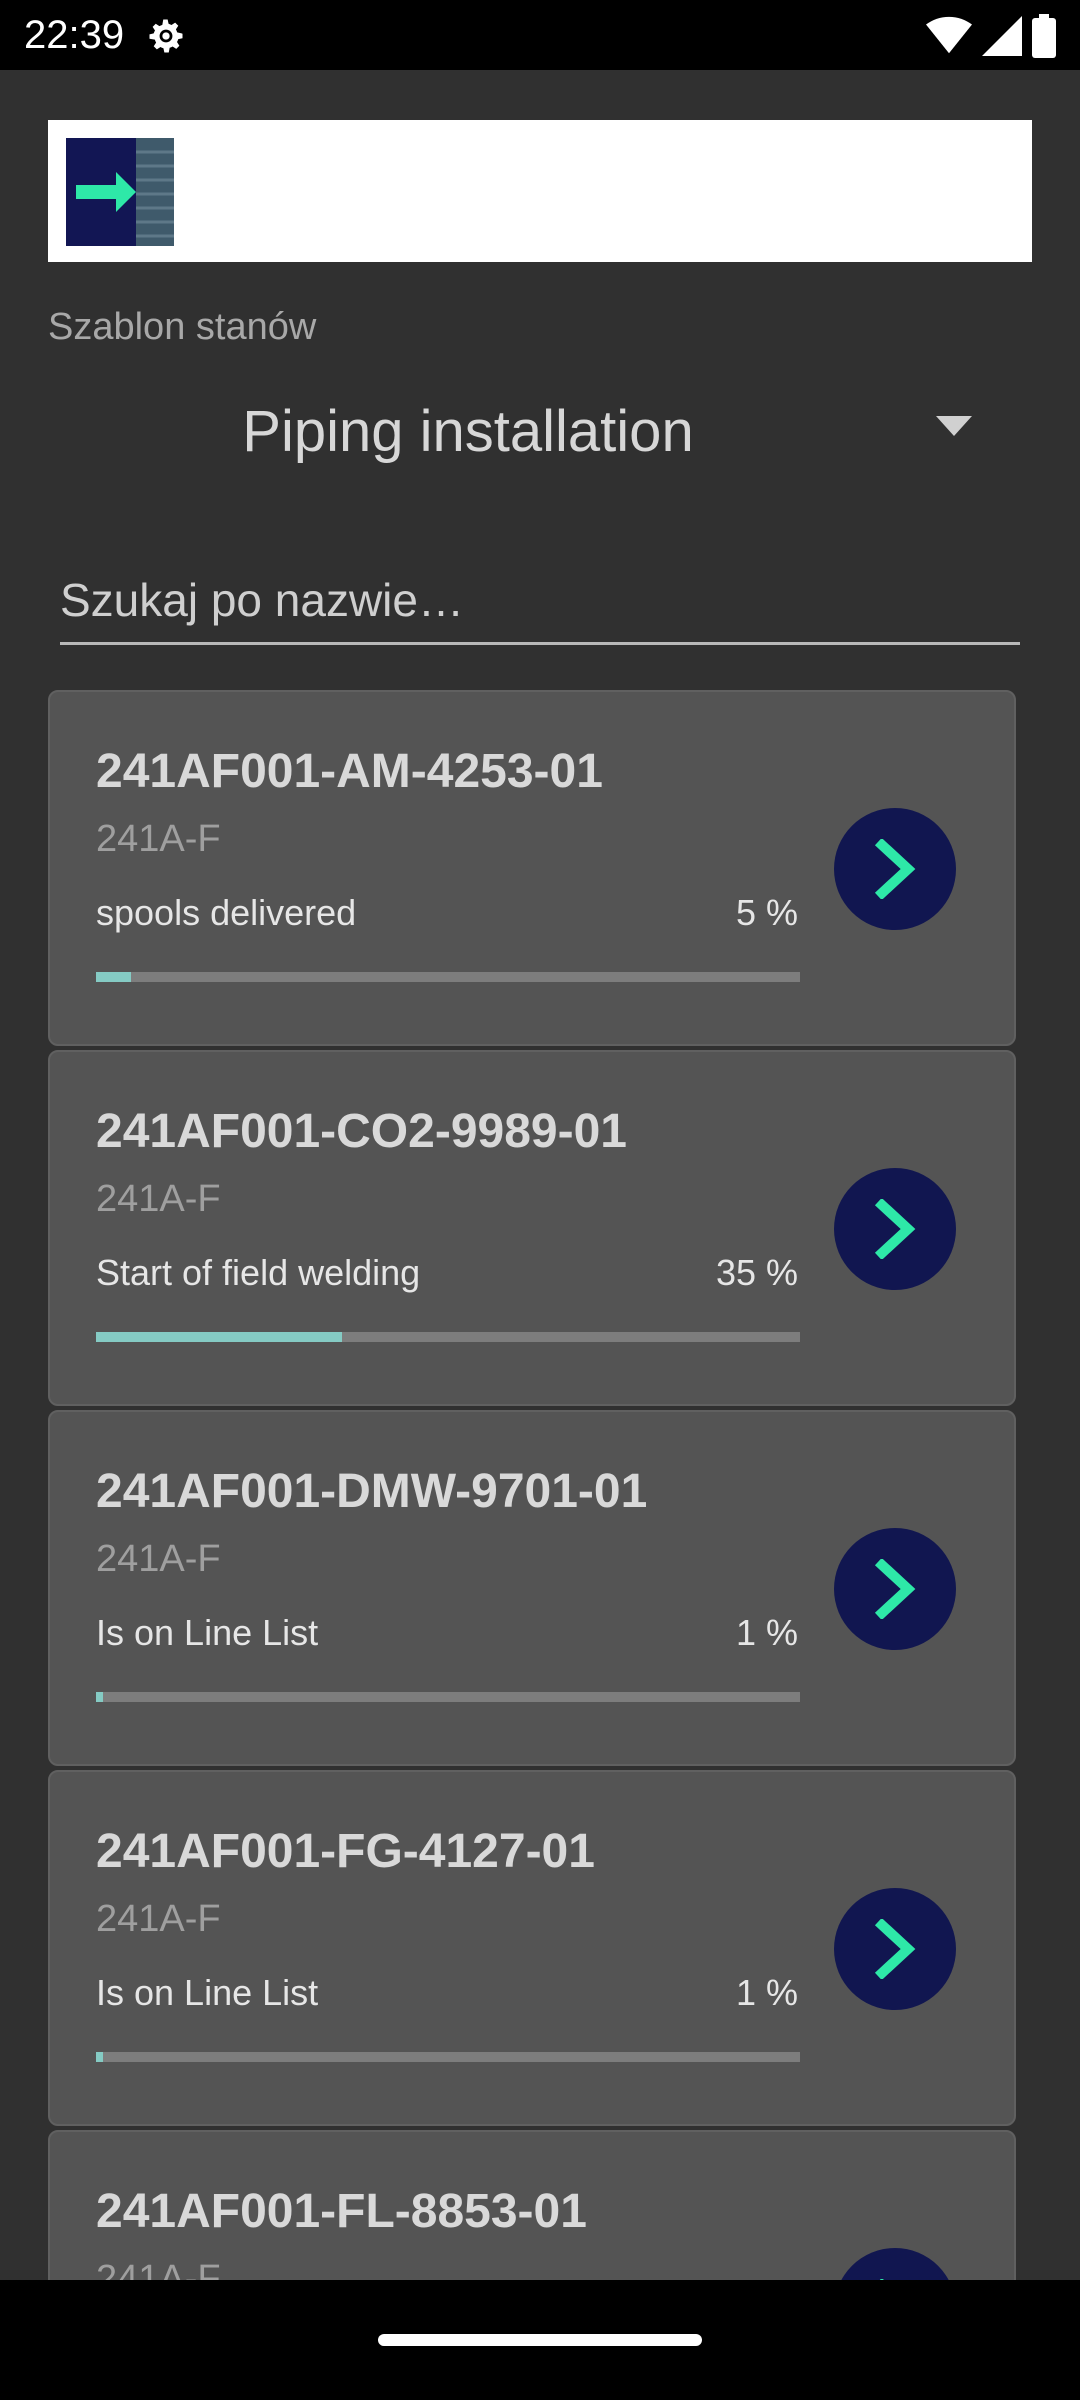 This screenshot has width=1080, height=2400. Describe the element at coordinates (540, 35) in the screenshot. I see `status-bar: 22:39` at that location.